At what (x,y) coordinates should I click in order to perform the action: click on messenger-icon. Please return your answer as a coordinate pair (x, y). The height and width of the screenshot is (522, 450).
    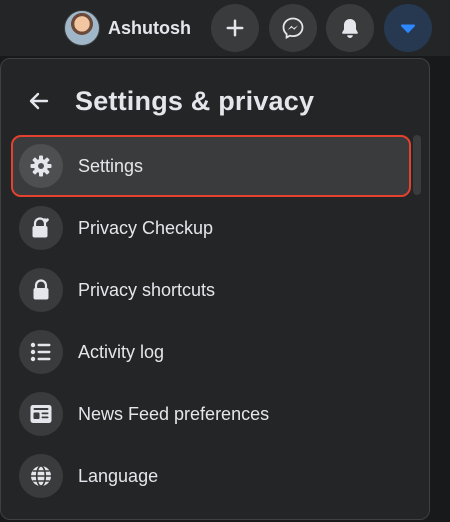
    Looking at the image, I should click on (293, 28).